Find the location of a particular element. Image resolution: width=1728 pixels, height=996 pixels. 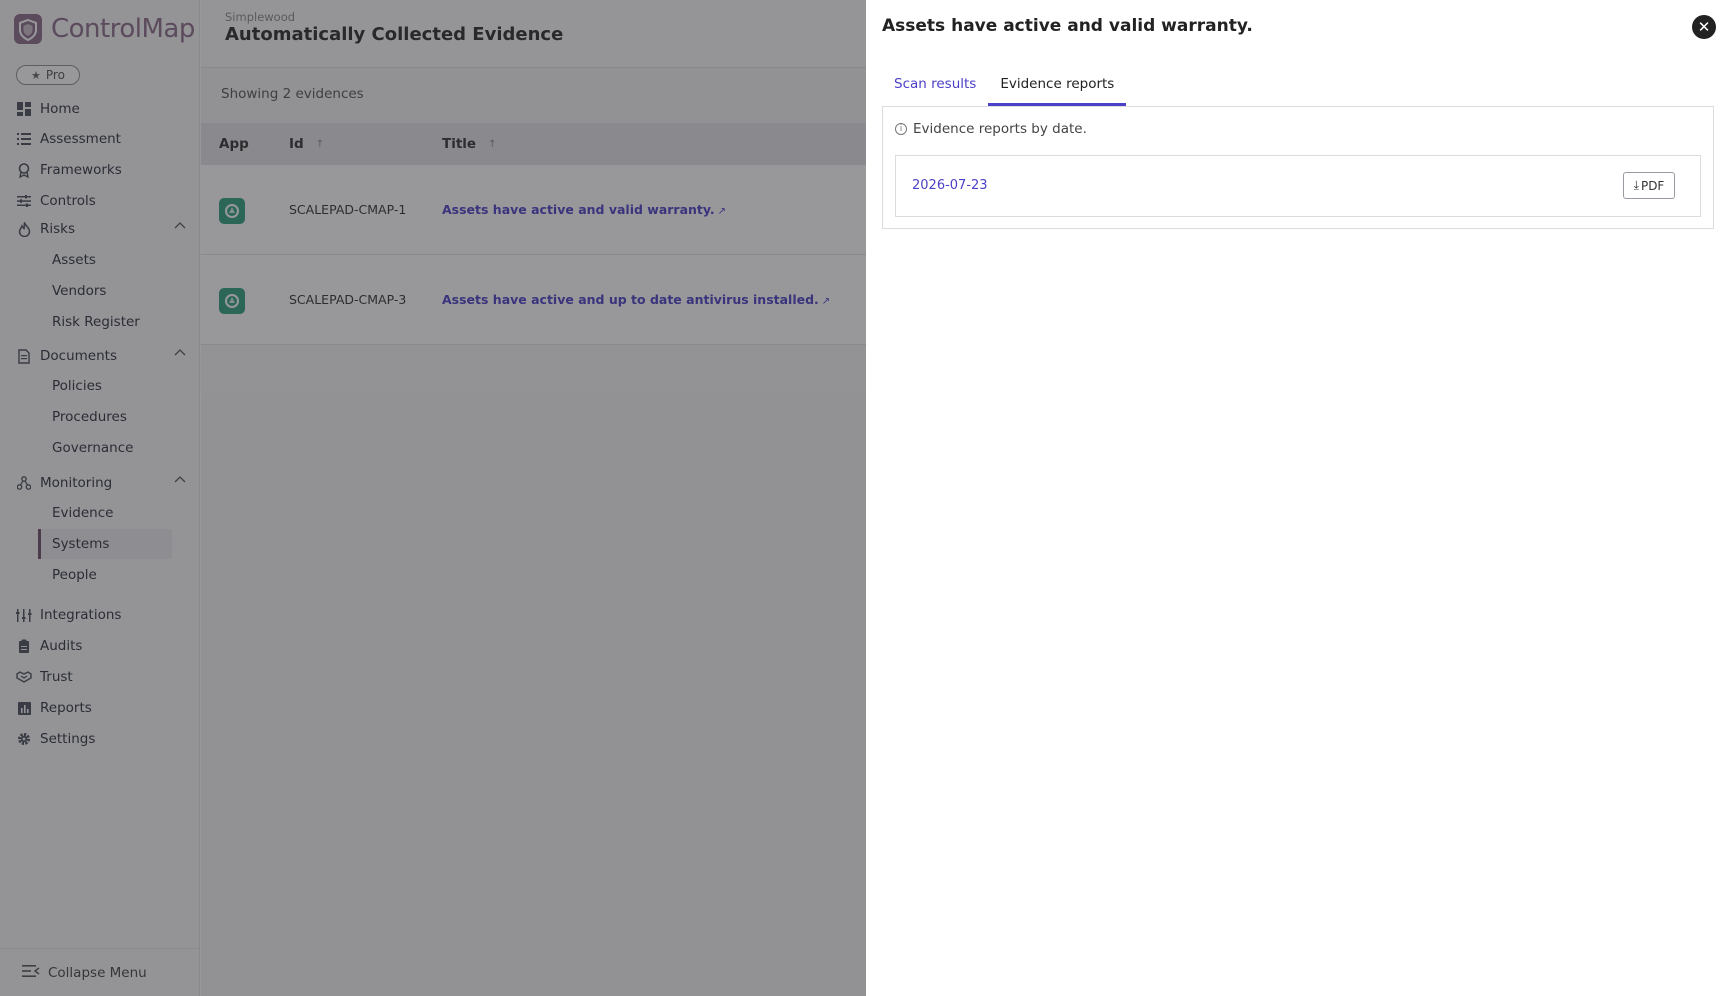

panel-info: i Evidence reports by date. is located at coordinates (991, 129).